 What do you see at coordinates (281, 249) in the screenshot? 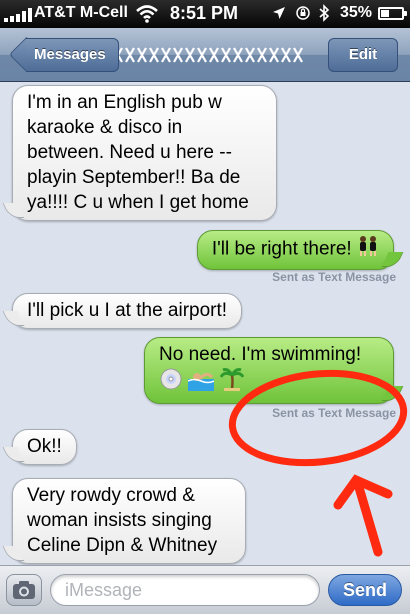
I see `message-text: I'll be right there!` at bounding box center [281, 249].